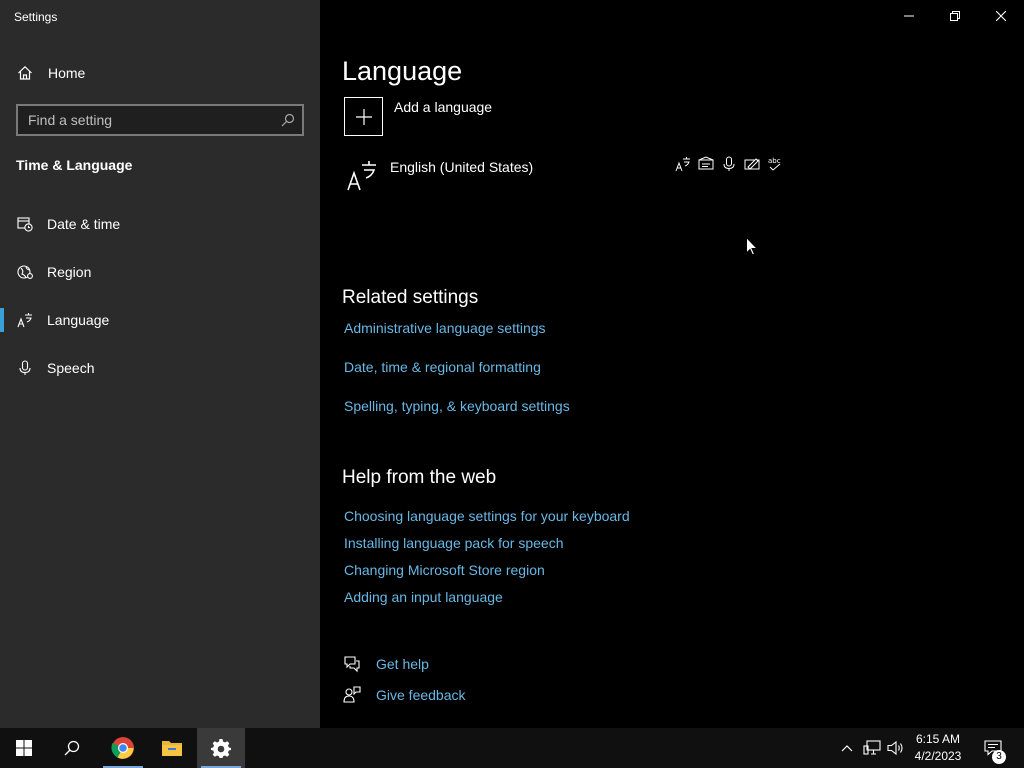 The height and width of the screenshot is (768, 1024). Describe the element at coordinates (151, 120) in the screenshot. I see `search-input` at that location.